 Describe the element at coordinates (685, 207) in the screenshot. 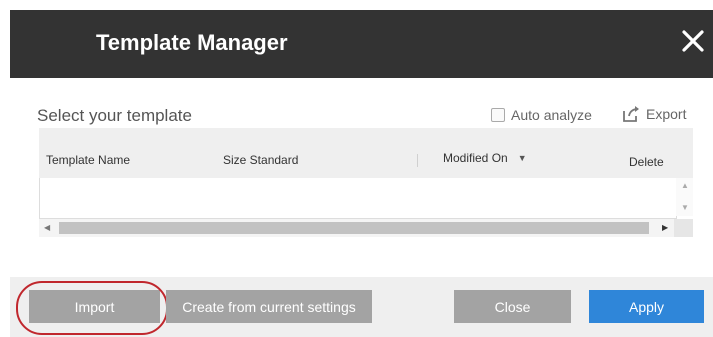

I see `scroll-down-icon: ▼` at that location.